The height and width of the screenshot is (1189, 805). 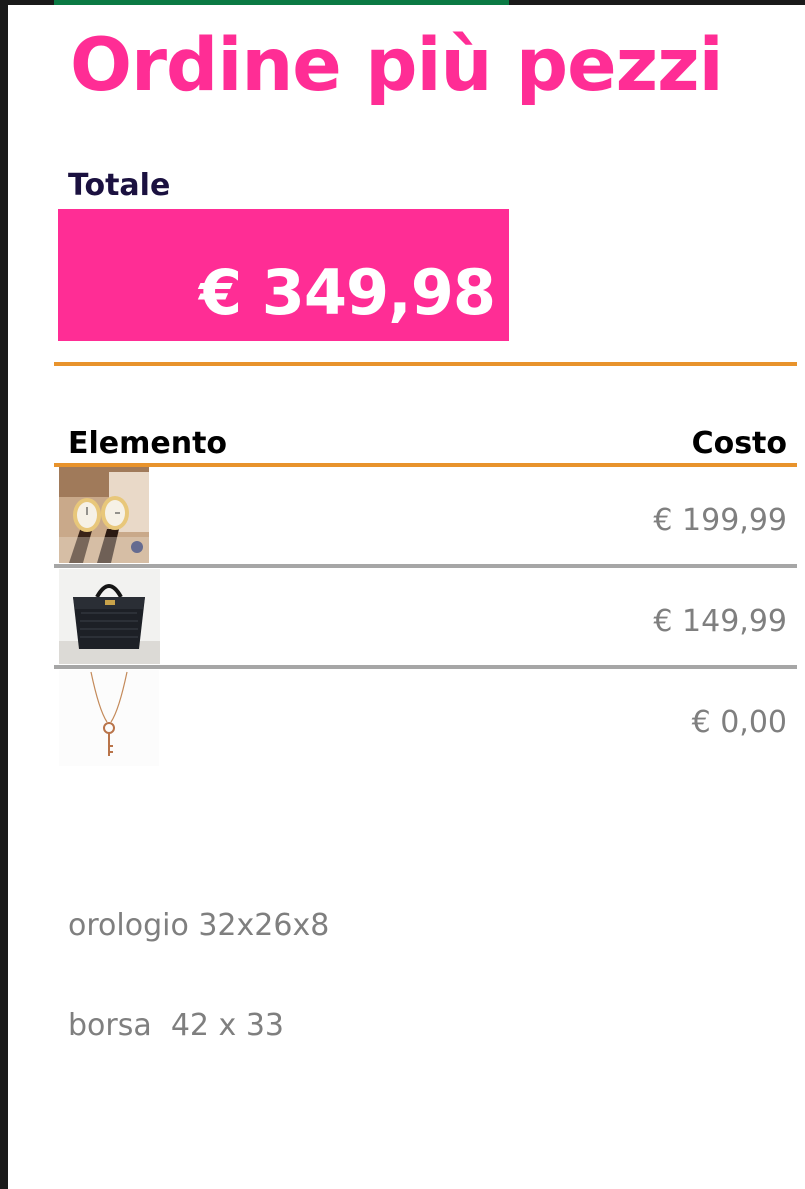 What do you see at coordinates (425, 465) in the screenshot?
I see `table-header-rule` at bounding box center [425, 465].